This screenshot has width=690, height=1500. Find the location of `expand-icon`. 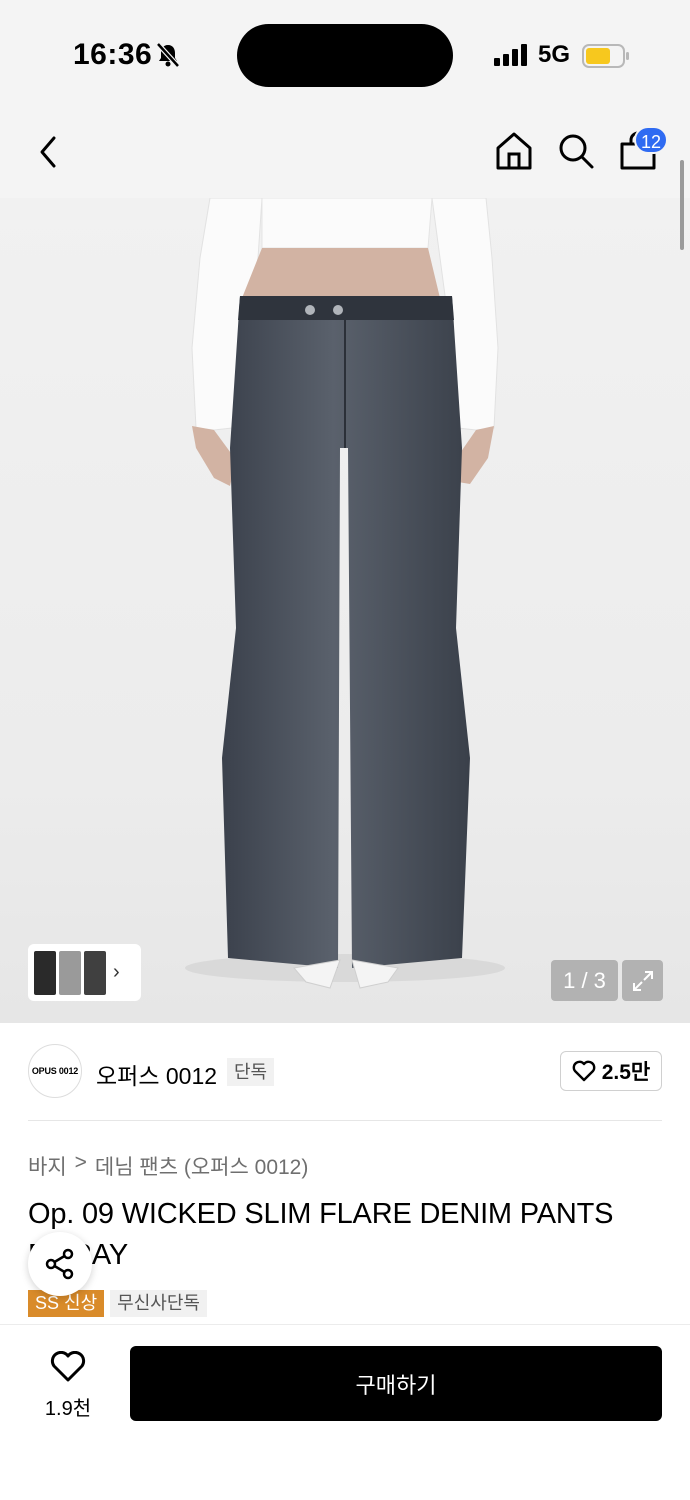

expand-icon is located at coordinates (642, 980).